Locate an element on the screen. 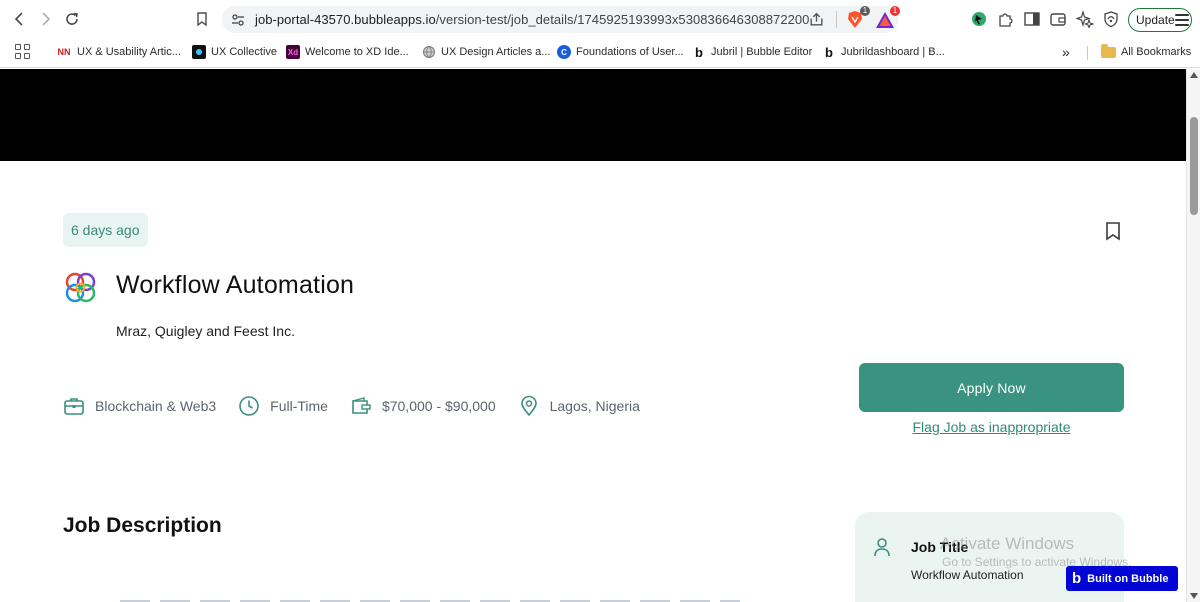 This screenshot has height=602, width=1200. bookmark-page-button is located at coordinates (202, 19).